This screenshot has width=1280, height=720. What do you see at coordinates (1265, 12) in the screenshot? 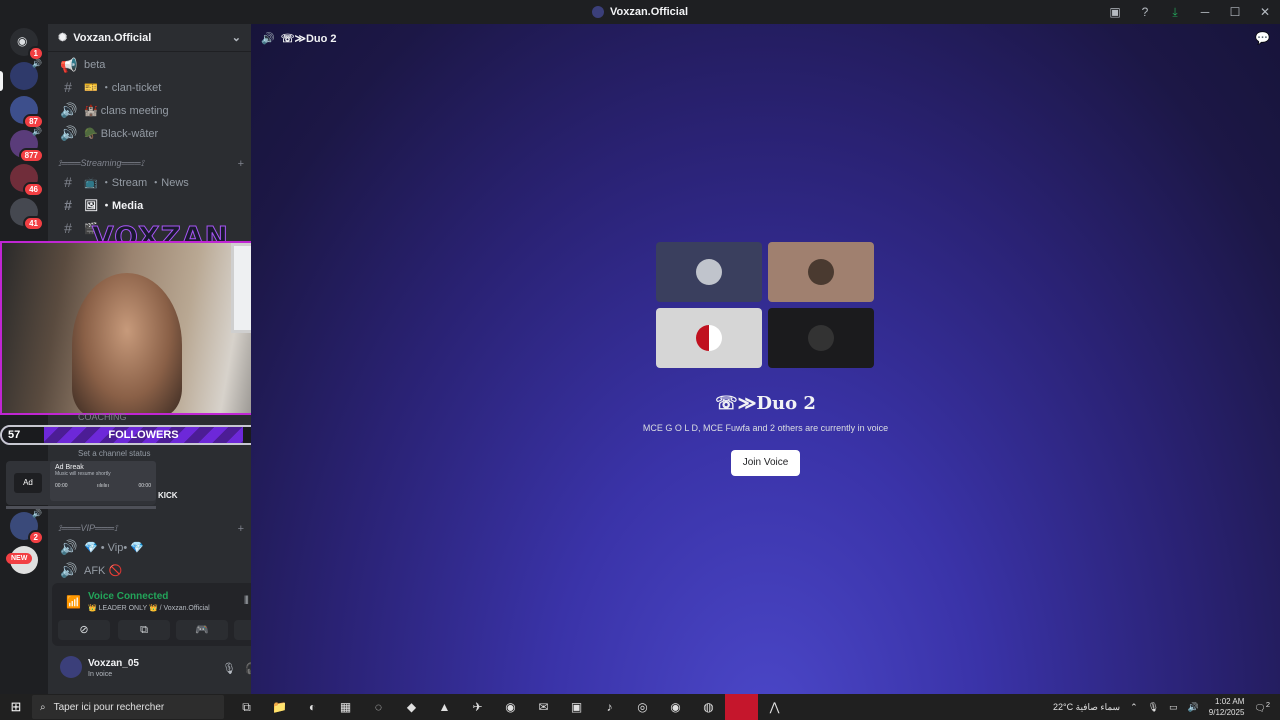
I see `close-button: ✕` at bounding box center [1265, 12].